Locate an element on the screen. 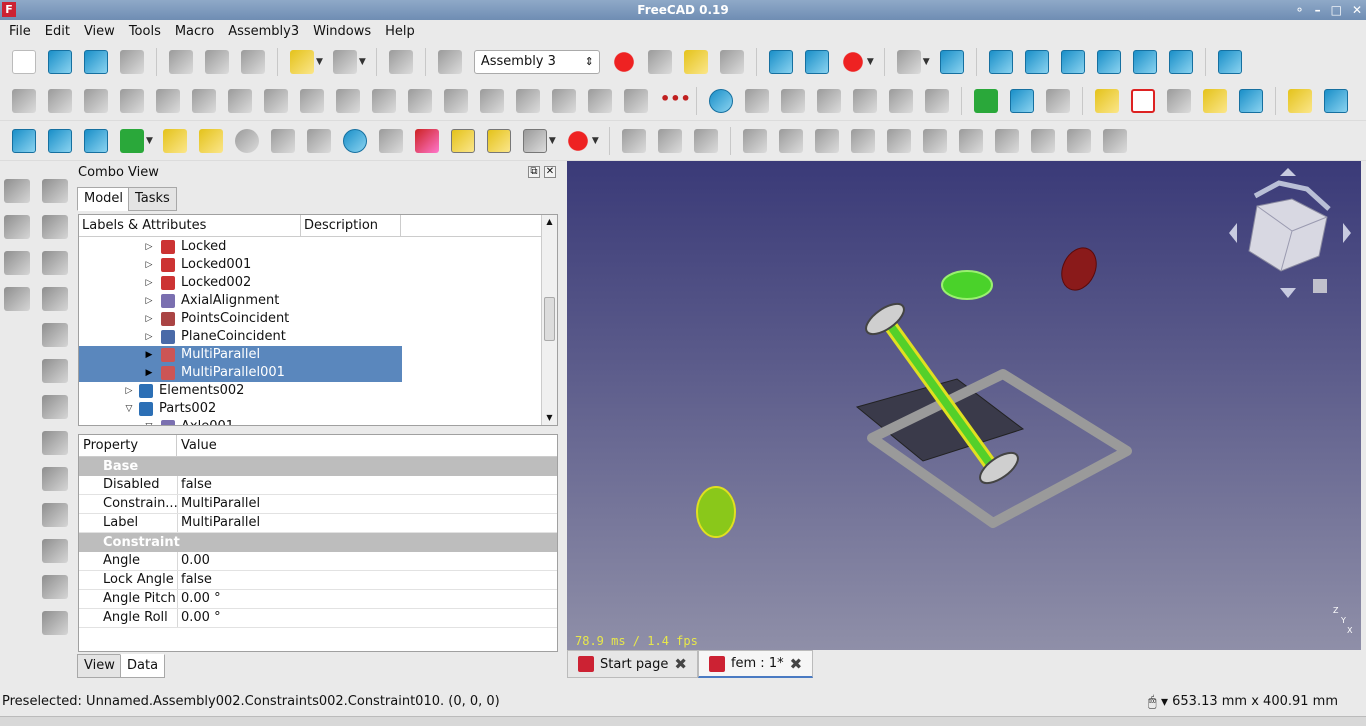 This screenshot has width=1366, height=726. rear-view-icon is located at coordinates (1108, 61).